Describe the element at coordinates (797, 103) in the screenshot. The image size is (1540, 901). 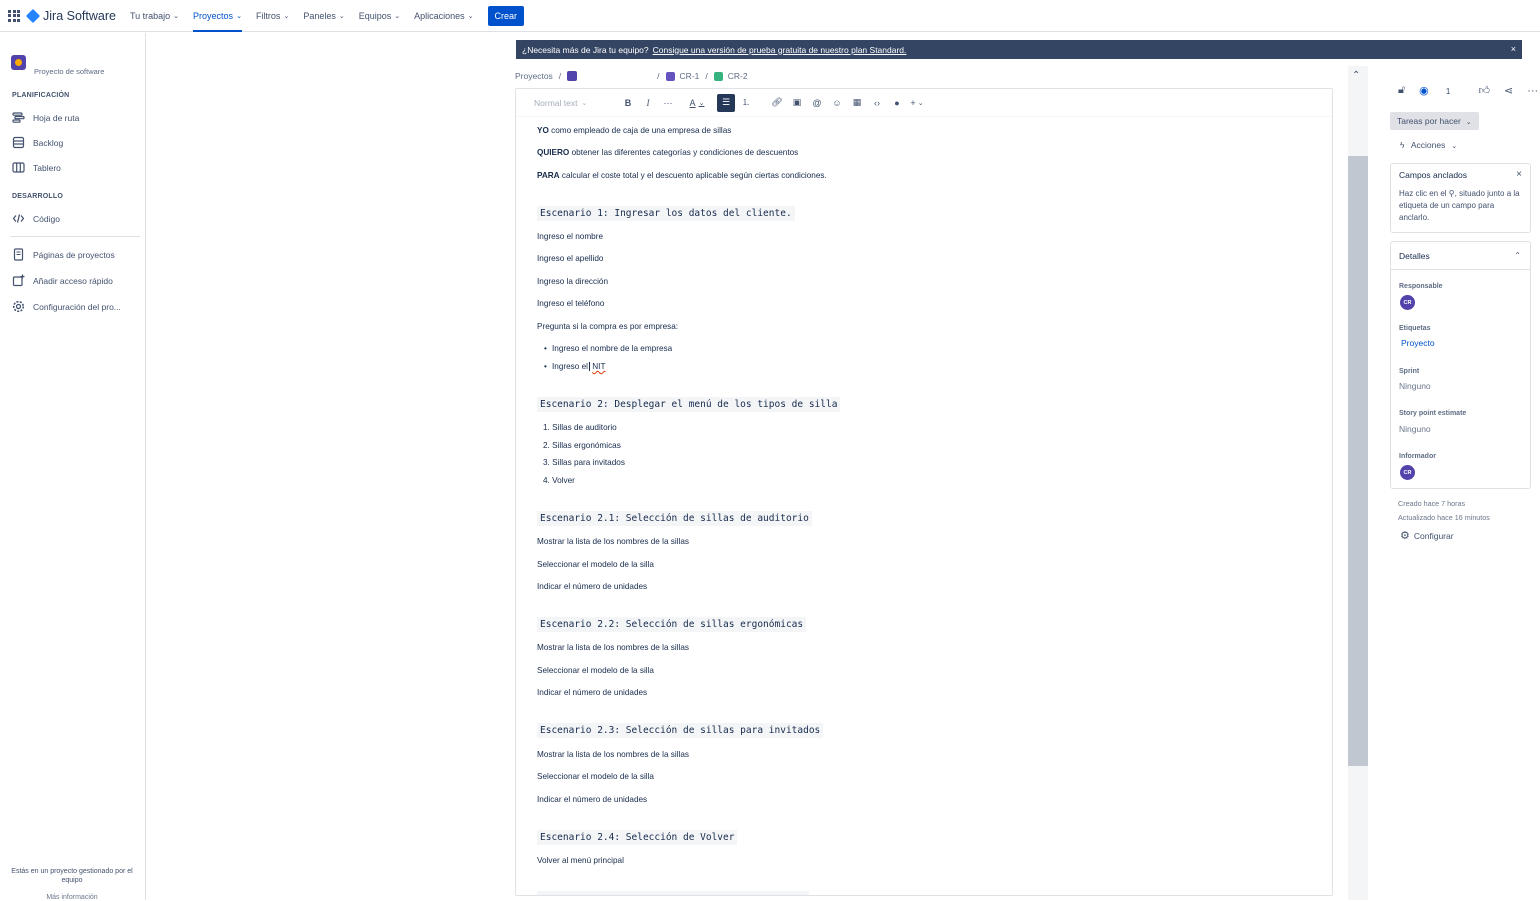
I see `image-button: ▣` at that location.